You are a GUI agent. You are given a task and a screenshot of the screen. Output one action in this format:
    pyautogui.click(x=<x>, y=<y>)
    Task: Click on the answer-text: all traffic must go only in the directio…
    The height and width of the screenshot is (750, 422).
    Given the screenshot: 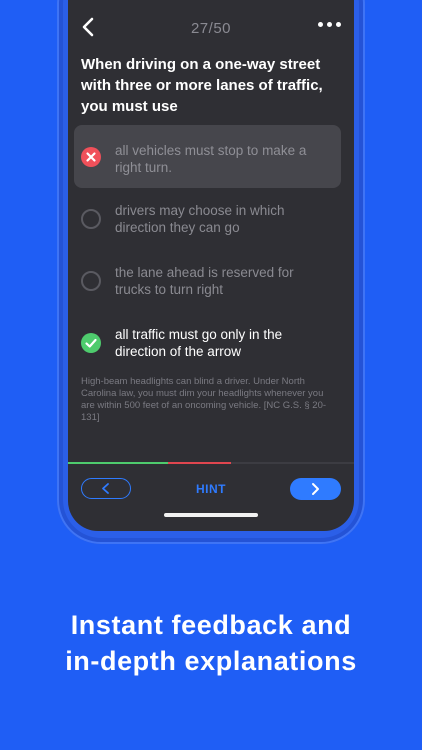 What is the action you would take?
    pyautogui.click(x=199, y=343)
    